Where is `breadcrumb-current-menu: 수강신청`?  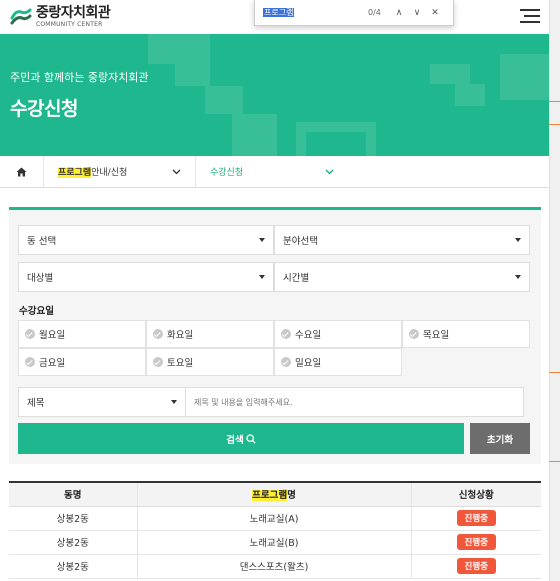
breadcrumb-current-menu: 수강신청 is located at coordinates (272, 172).